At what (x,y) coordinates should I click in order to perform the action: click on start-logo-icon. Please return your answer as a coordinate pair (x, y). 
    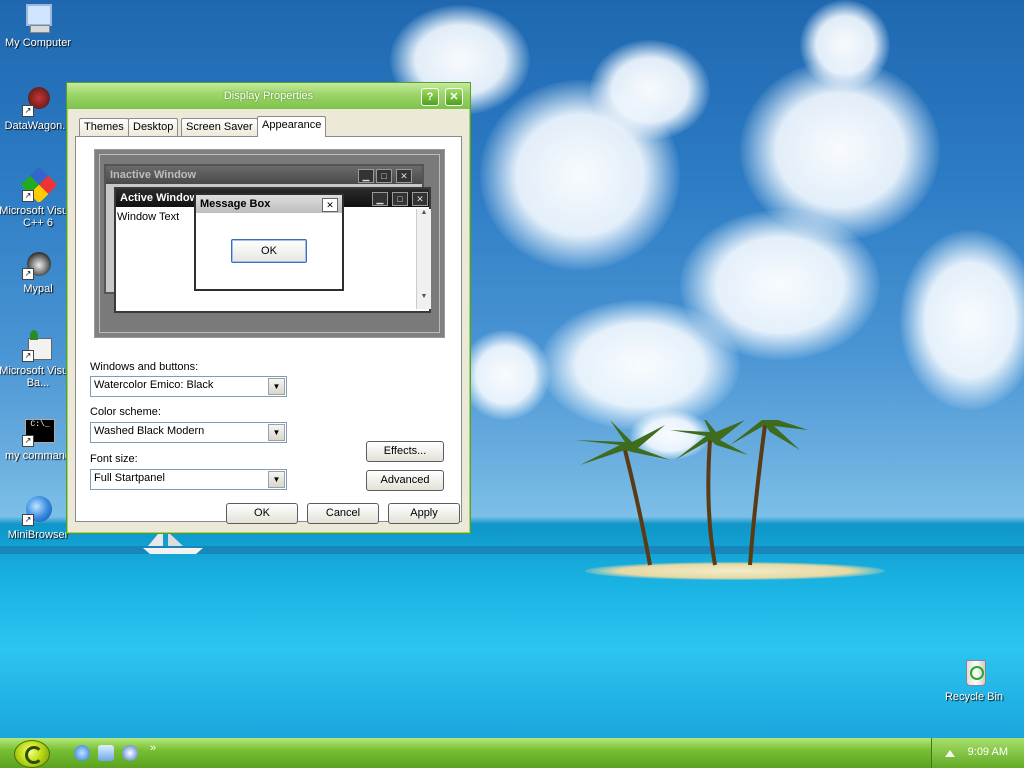
    Looking at the image, I should click on (34, 755).